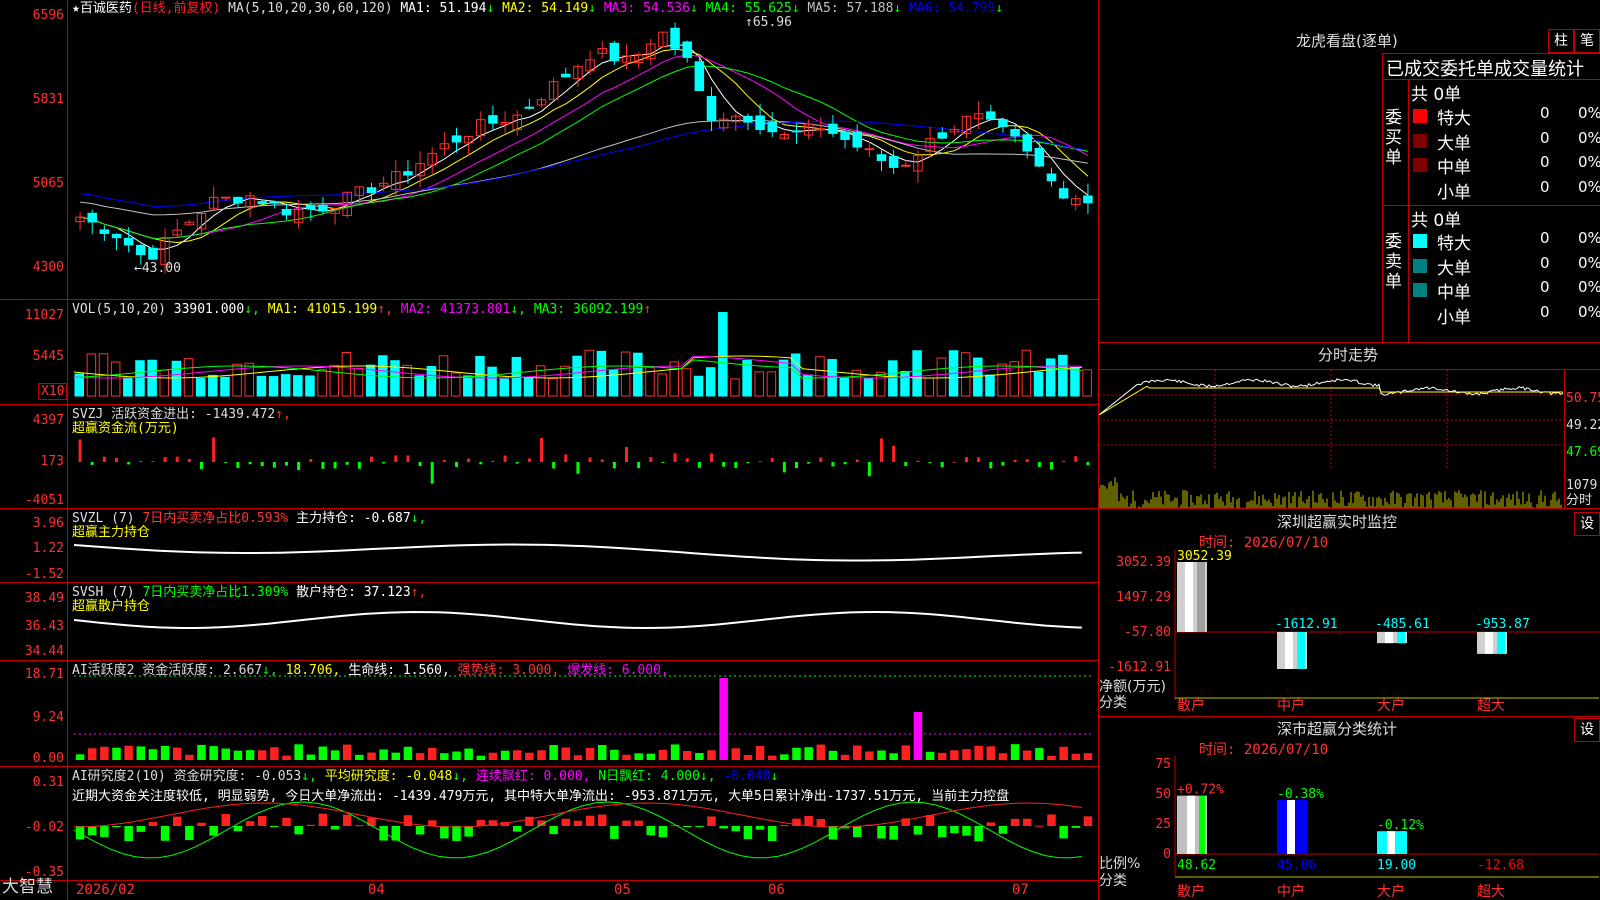 The width and height of the screenshot is (1600, 900). What do you see at coordinates (1454, 268) in the screenshot?
I see `order-size-label: 大单` at bounding box center [1454, 268].